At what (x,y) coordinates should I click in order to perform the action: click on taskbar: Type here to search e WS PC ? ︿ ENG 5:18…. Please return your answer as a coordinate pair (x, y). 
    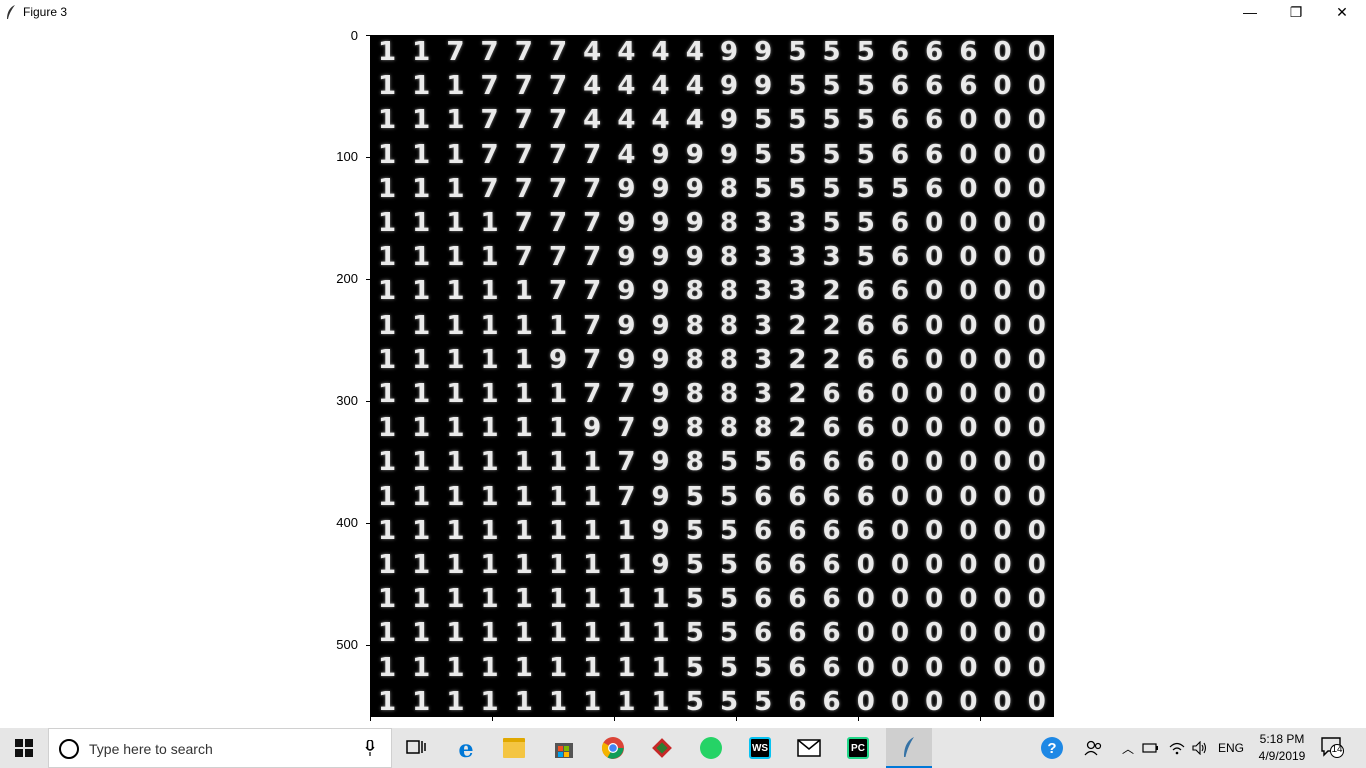
    Looking at the image, I should click on (683, 748).